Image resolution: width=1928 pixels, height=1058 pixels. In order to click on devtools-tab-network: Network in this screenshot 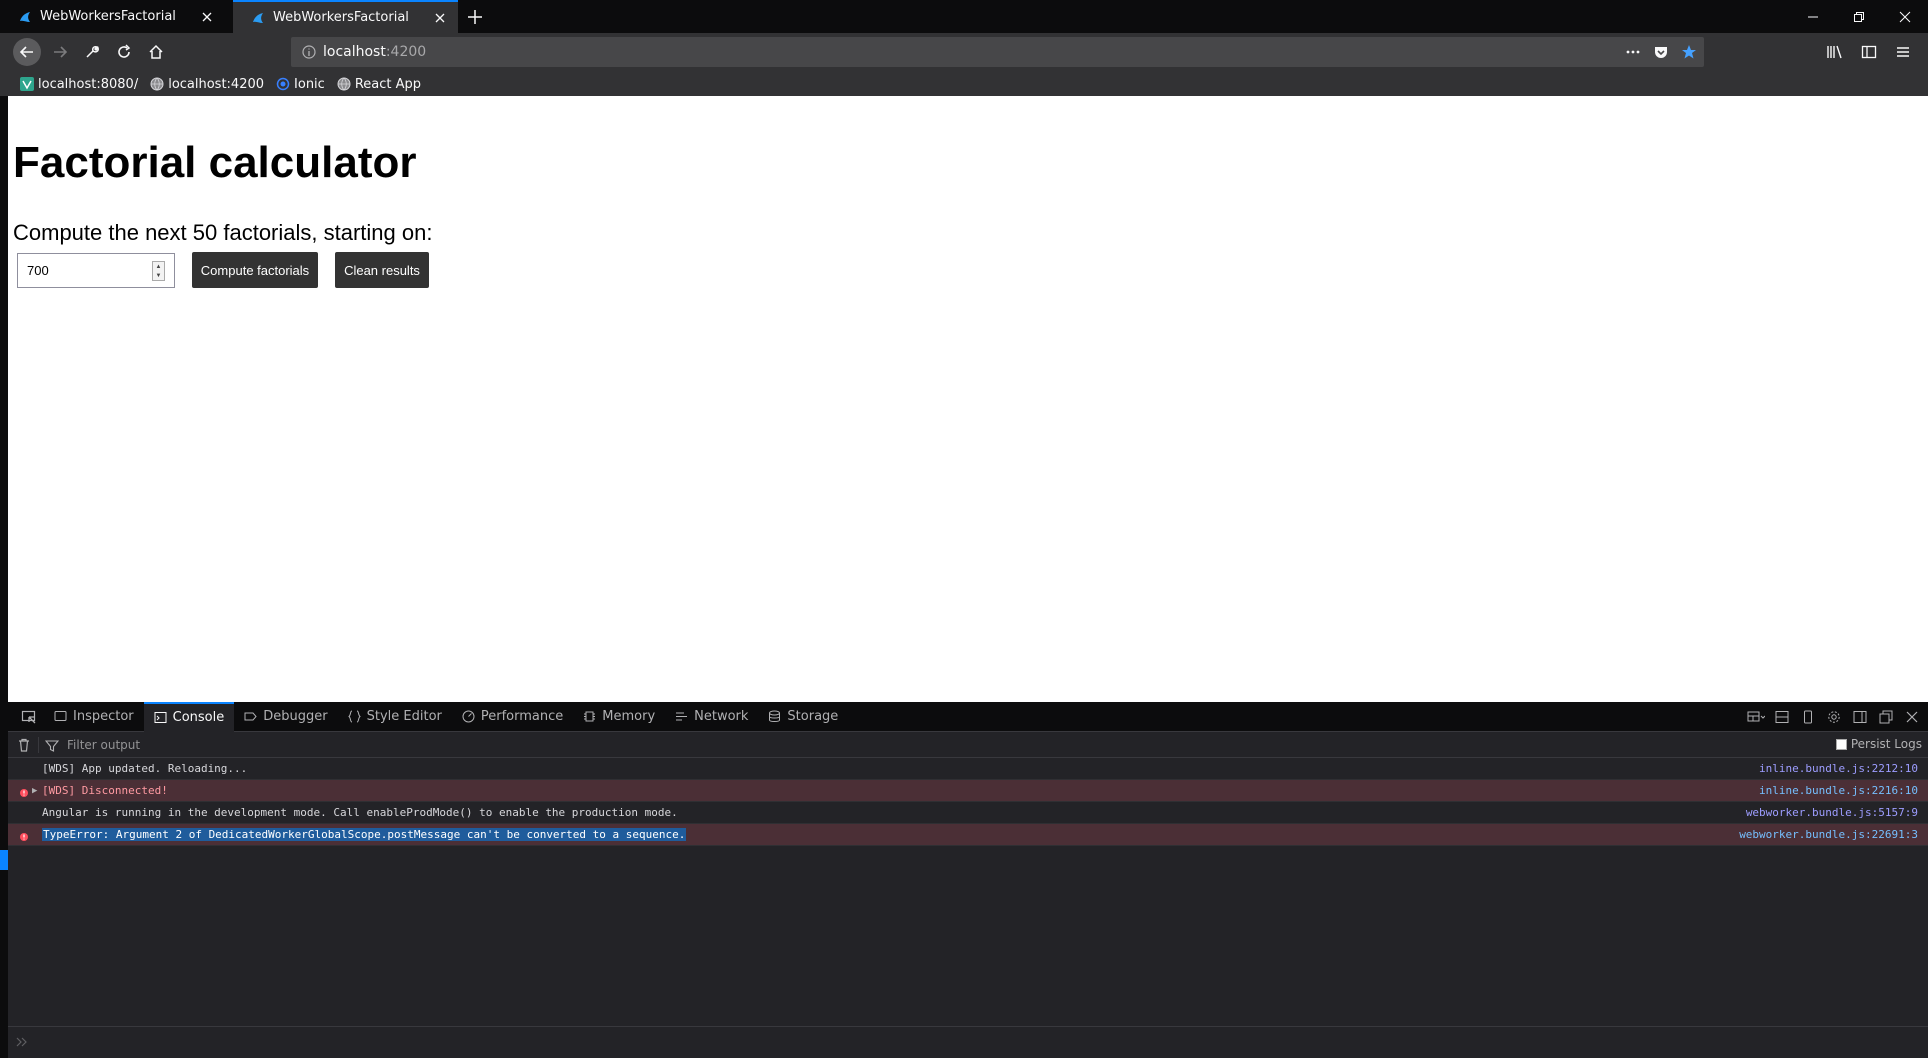, I will do `click(711, 717)`.